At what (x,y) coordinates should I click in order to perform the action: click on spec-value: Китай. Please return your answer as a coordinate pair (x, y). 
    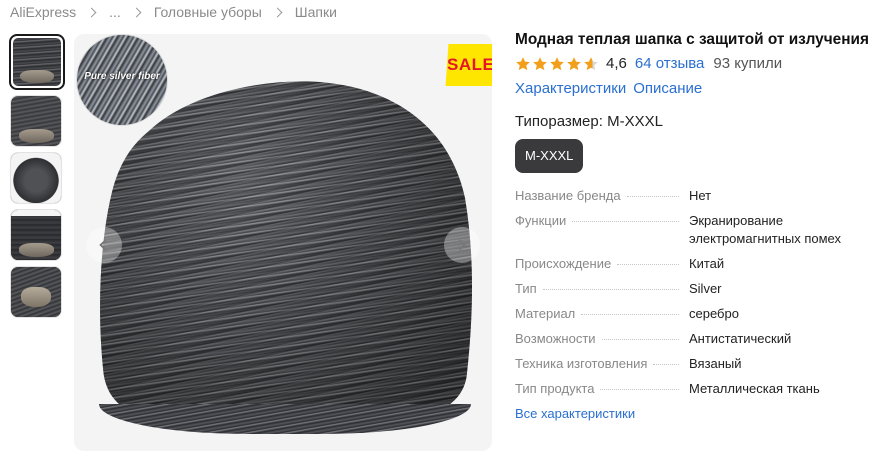
    Looking at the image, I should click on (707, 263).